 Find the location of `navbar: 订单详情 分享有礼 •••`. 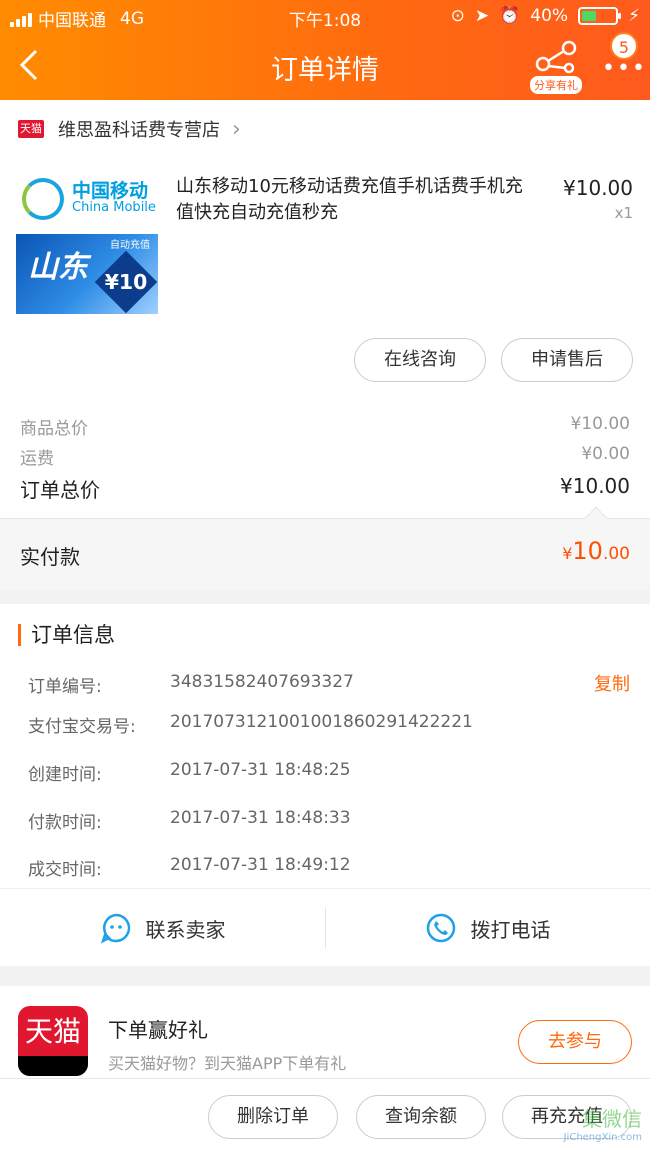

navbar: 订单详情 分享有礼 ••• is located at coordinates (325, 67).